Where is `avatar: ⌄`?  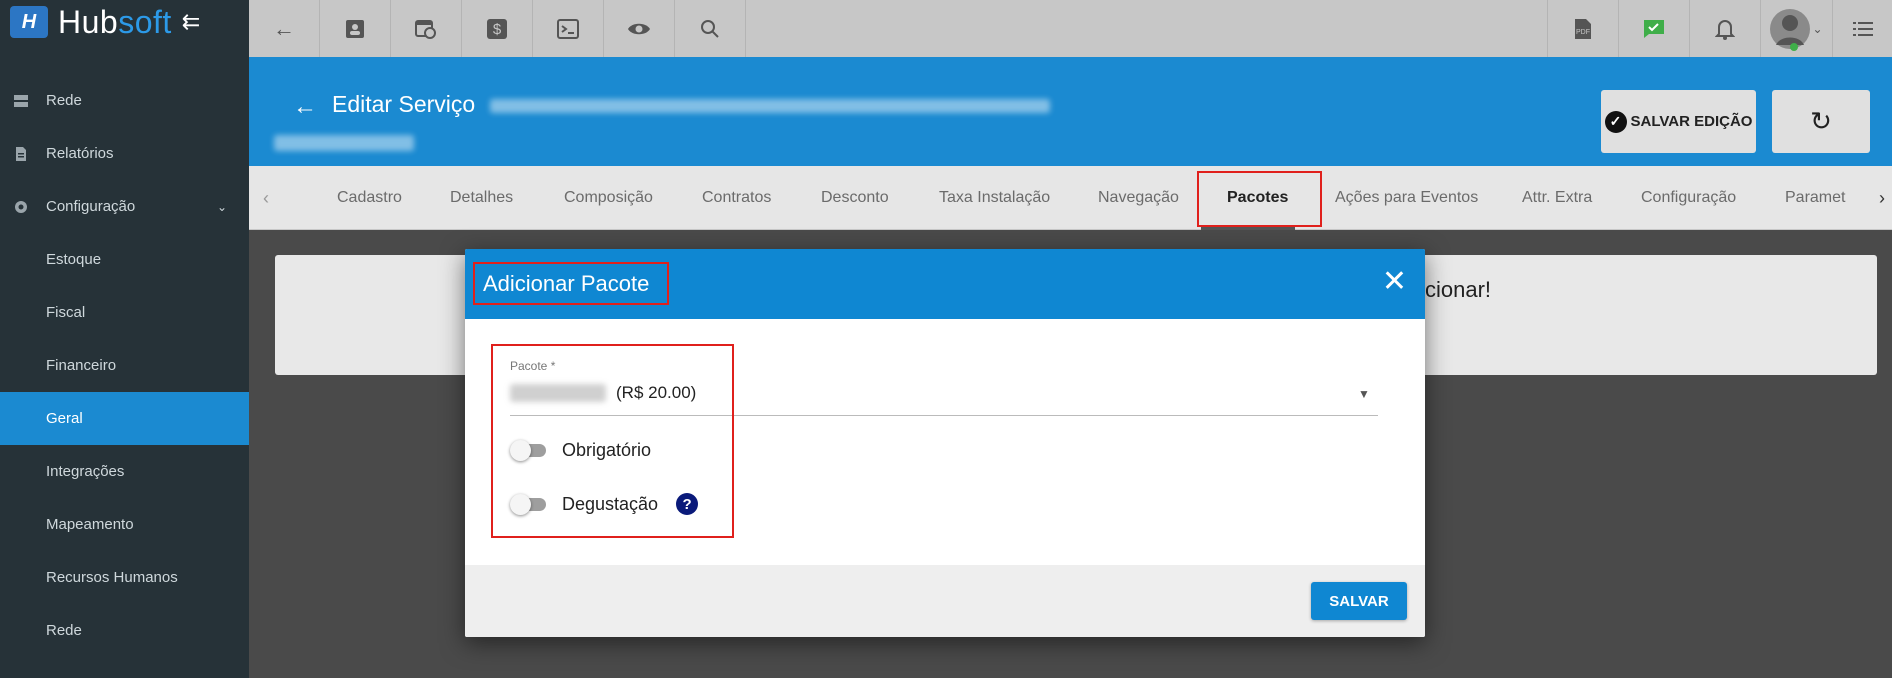
avatar: ⌄ is located at coordinates (1796, 28).